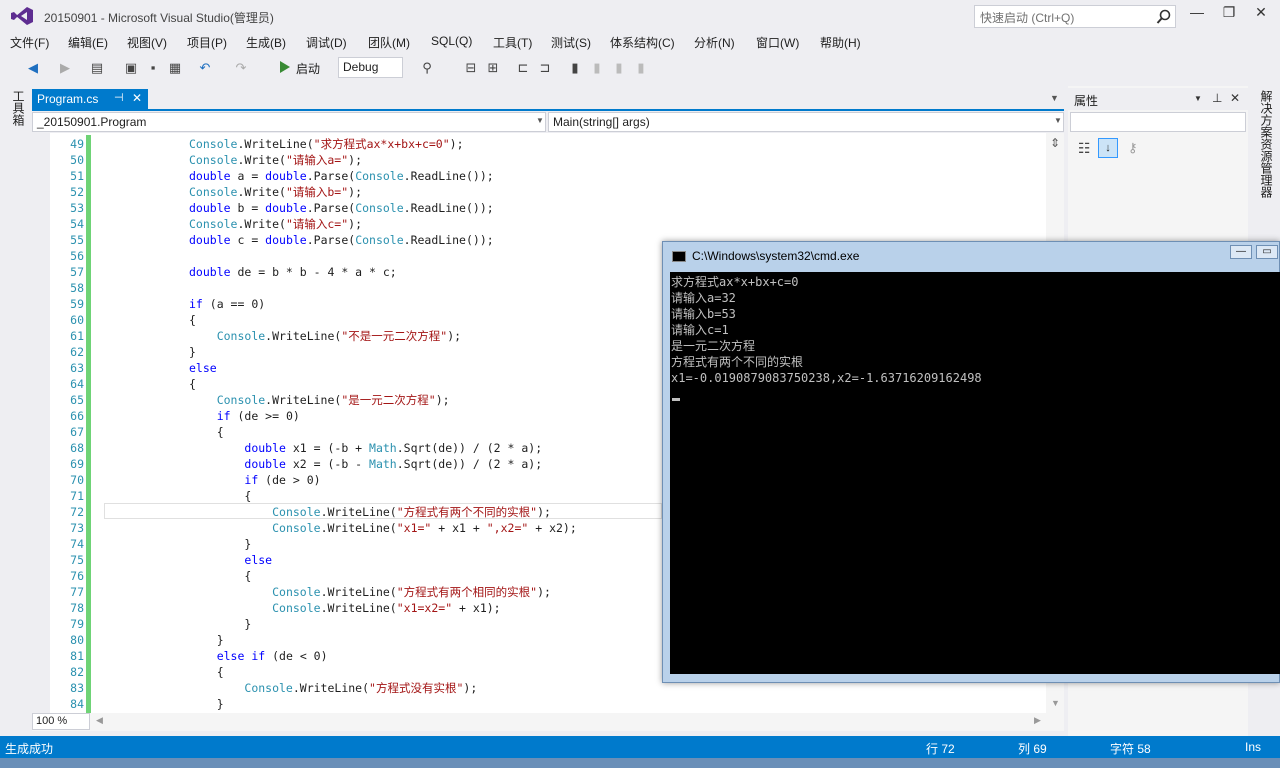 The image size is (1280, 768). Describe the element at coordinates (571, 42) in the screenshot. I see `menu-test: 测试(S)` at that location.